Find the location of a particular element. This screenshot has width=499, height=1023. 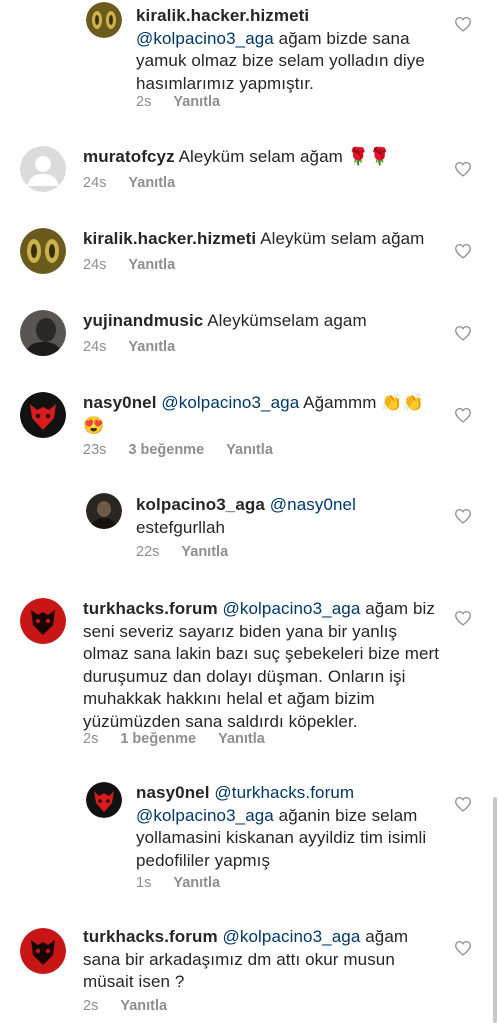

comment-username: muratofcyz is located at coordinates (129, 156).